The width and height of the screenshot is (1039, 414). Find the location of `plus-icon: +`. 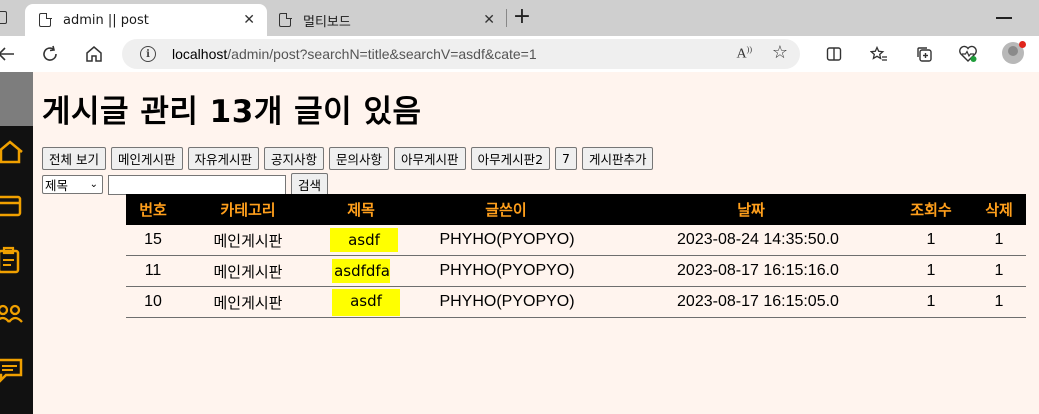

plus-icon: + is located at coordinates (522, 16).